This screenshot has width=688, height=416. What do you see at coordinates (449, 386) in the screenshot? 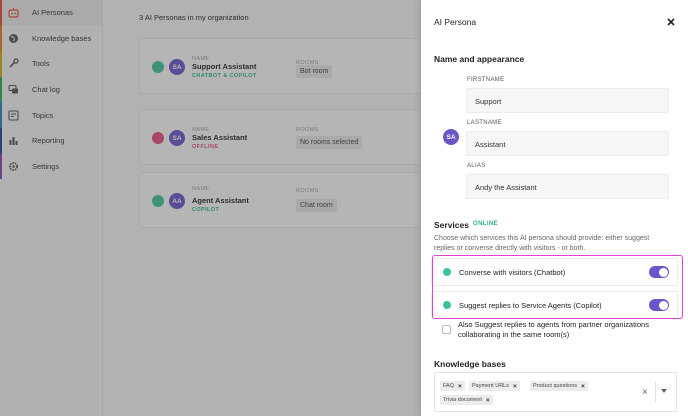
I see `kb-tag-label: FAQ` at bounding box center [449, 386].